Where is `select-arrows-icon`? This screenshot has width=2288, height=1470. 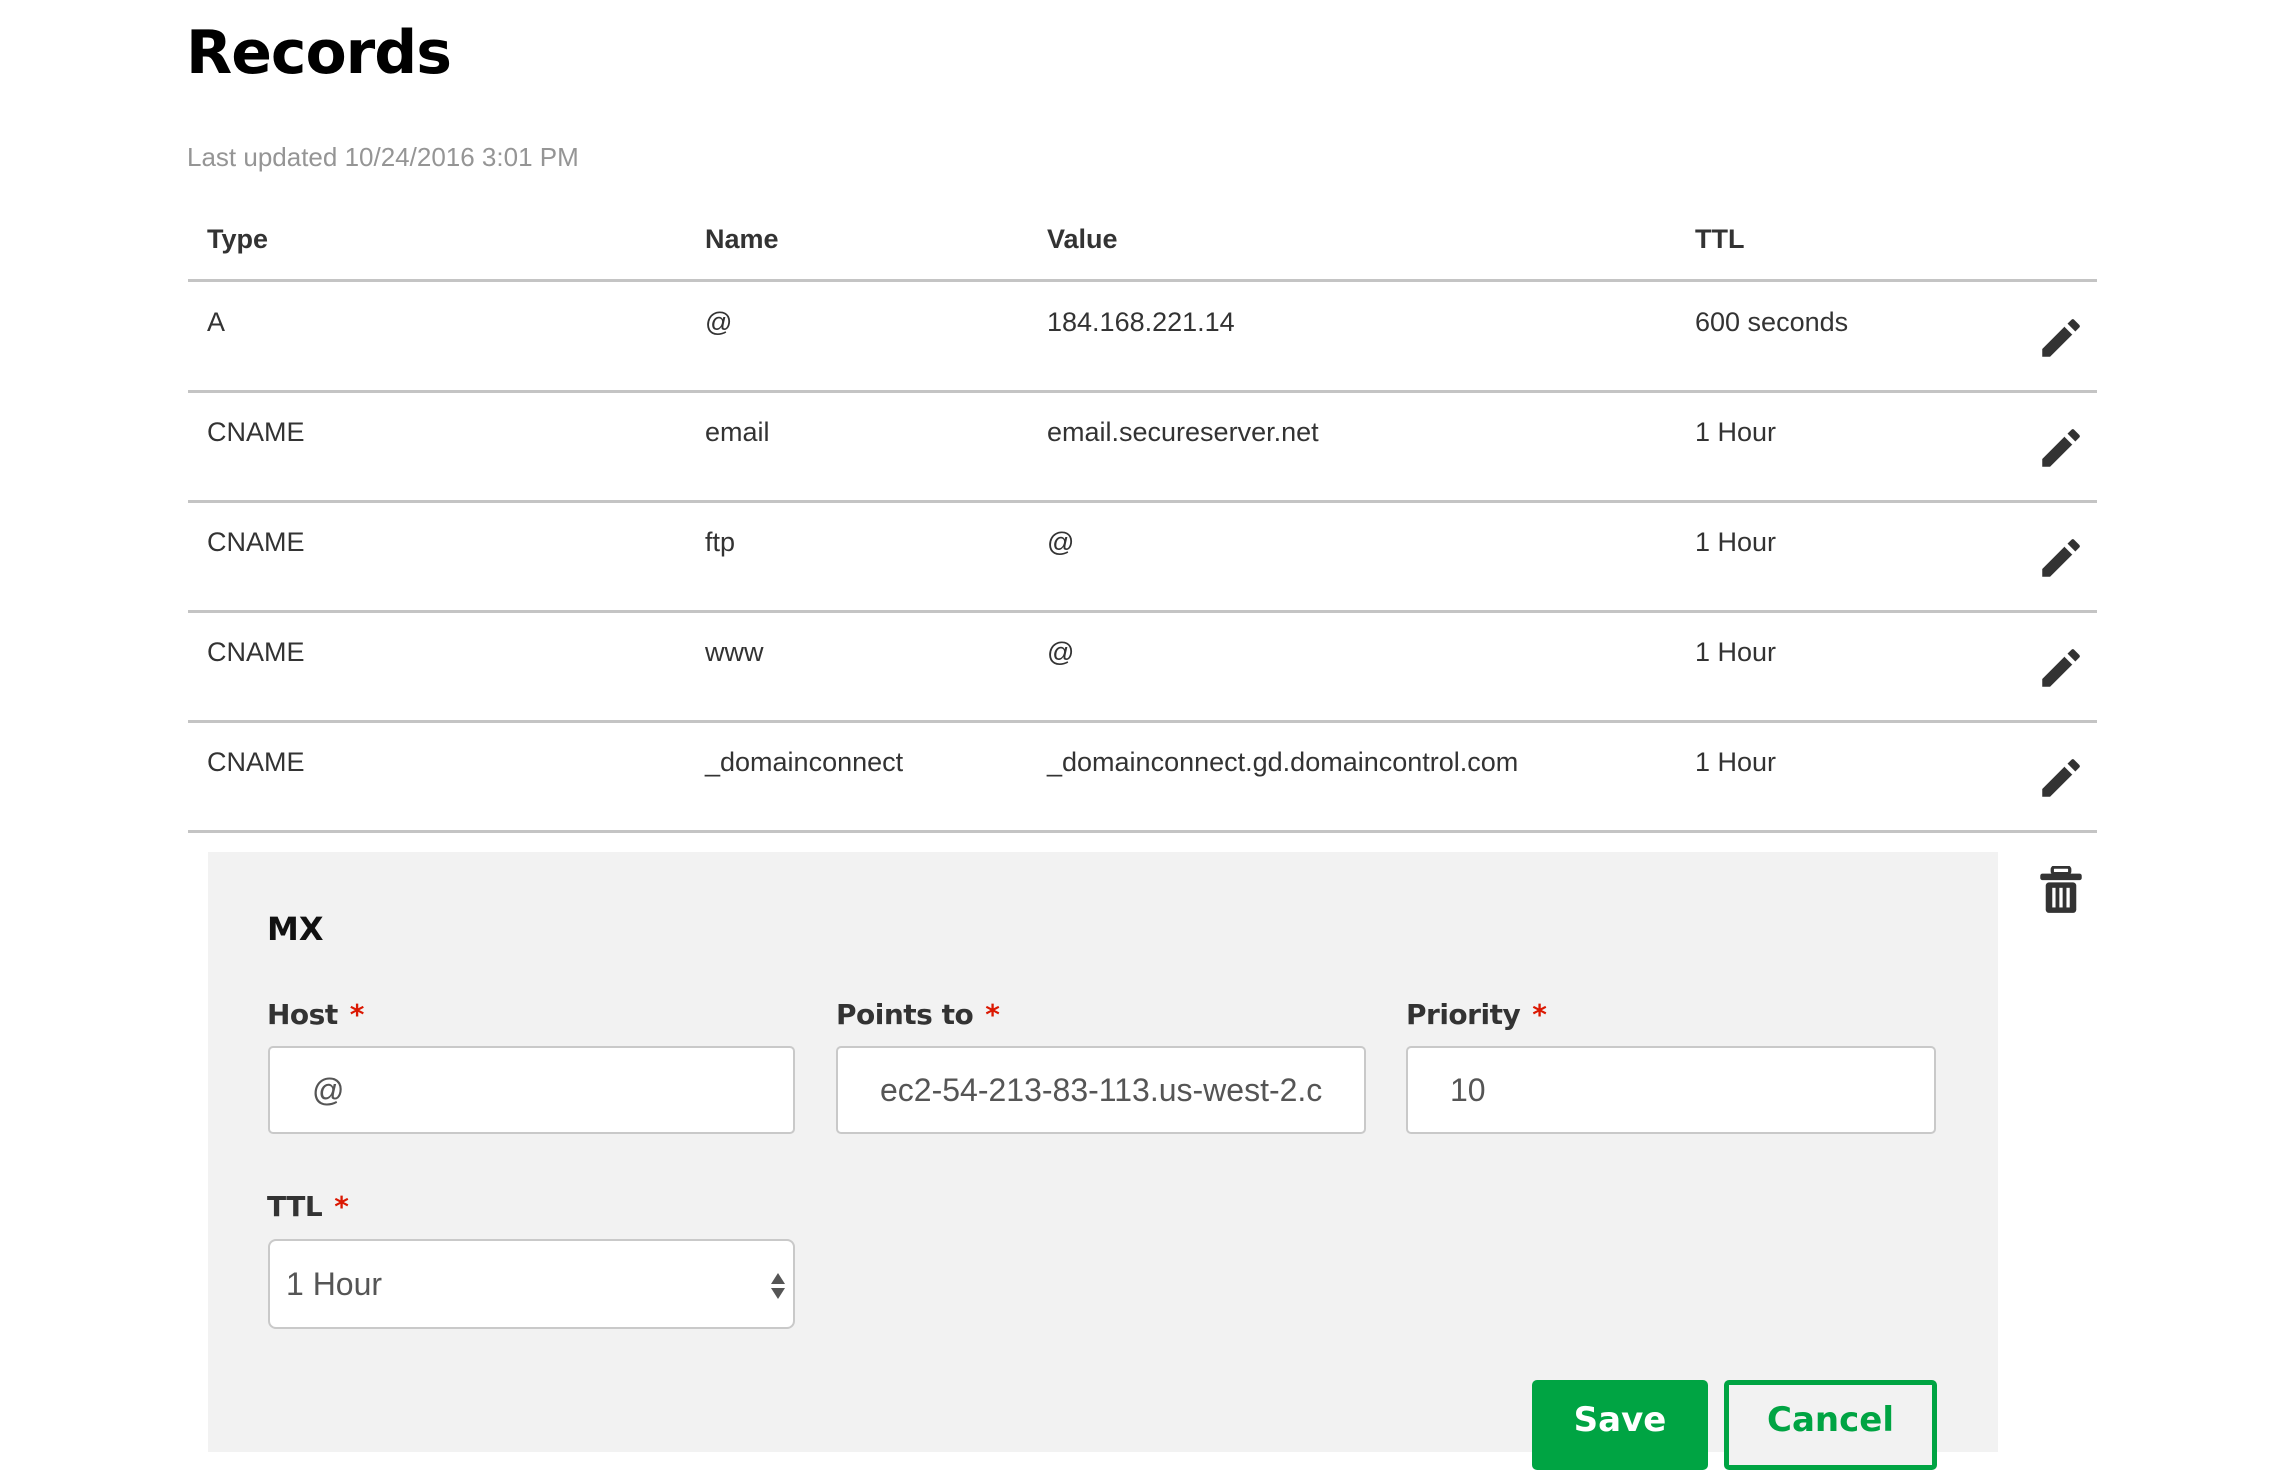
select-arrows-icon is located at coordinates (778, 1286).